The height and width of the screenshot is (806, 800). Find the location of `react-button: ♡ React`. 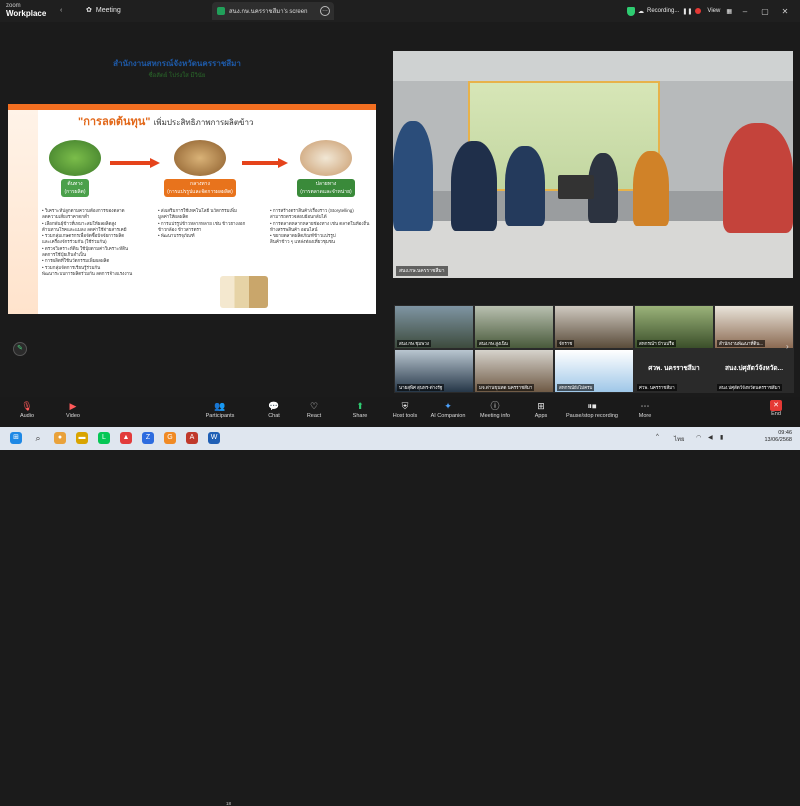

react-button: ♡ React is located at coordinates (314, 409).